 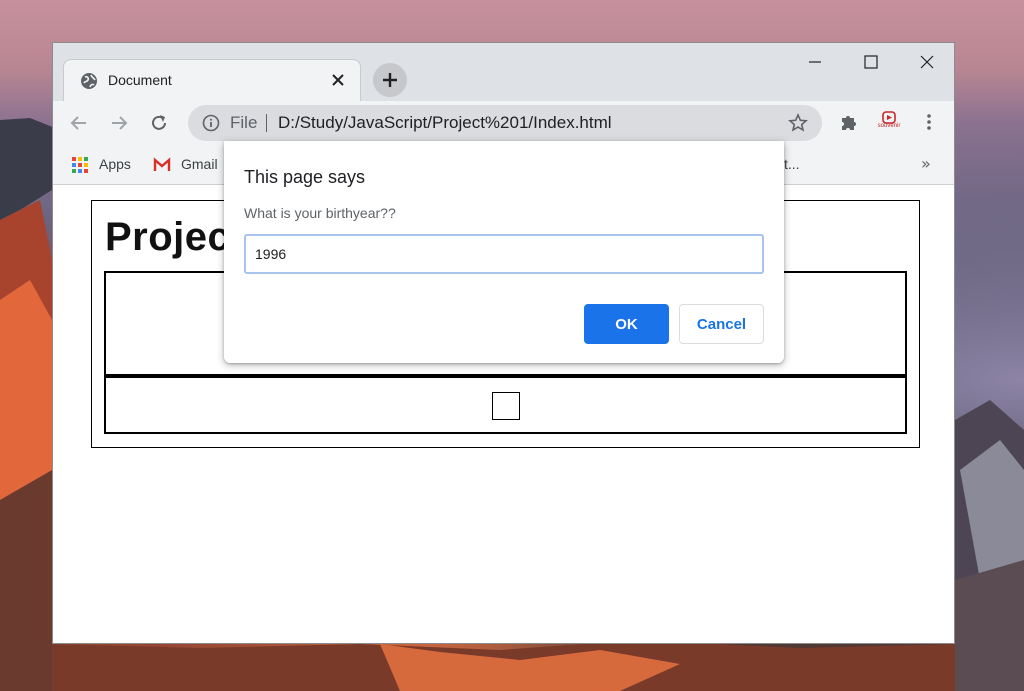 What do you see at coordinates (320, 213) in the screenshot?
I see `dialog-message: What is your birthyear??` at bounding box center [320, 213].